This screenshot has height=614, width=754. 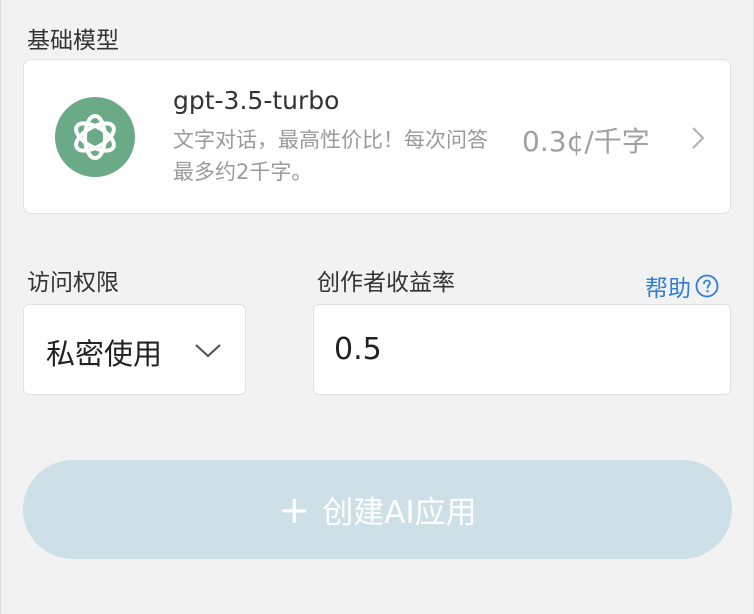 What do you see at coordinates (294, 509) in the screenshot?
I see `plus-icon: +` at bounding box center [294, 509].